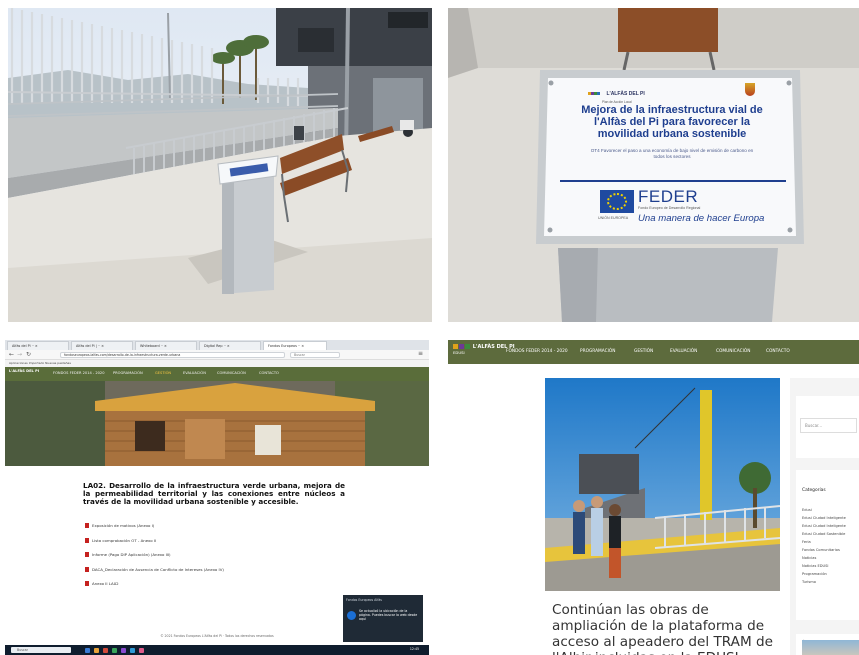 This screenshot has height=655, width=859. I want to click on category-link: Programación, so click(814, 574).